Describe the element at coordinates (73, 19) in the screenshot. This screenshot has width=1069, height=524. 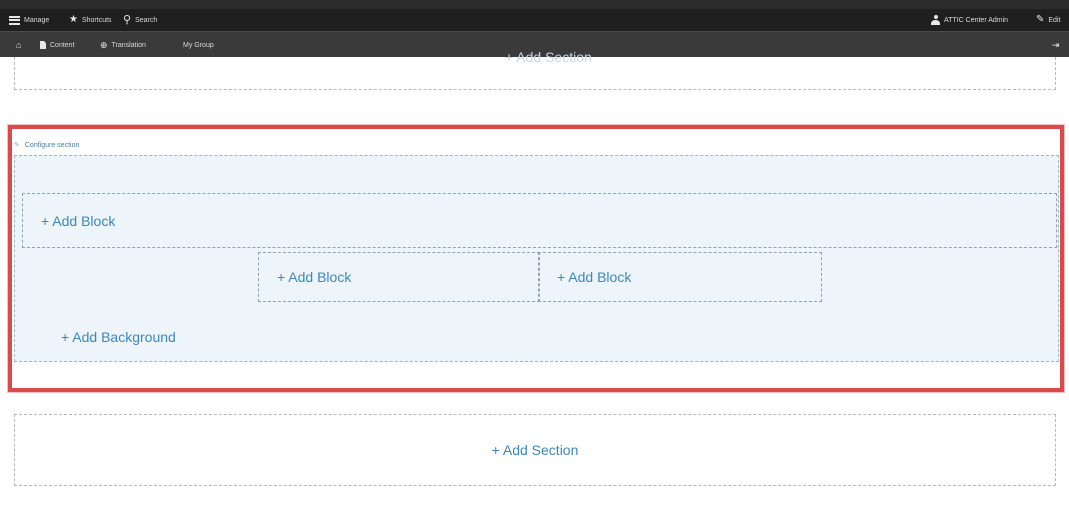
I see `star-icon: ★` at that location.